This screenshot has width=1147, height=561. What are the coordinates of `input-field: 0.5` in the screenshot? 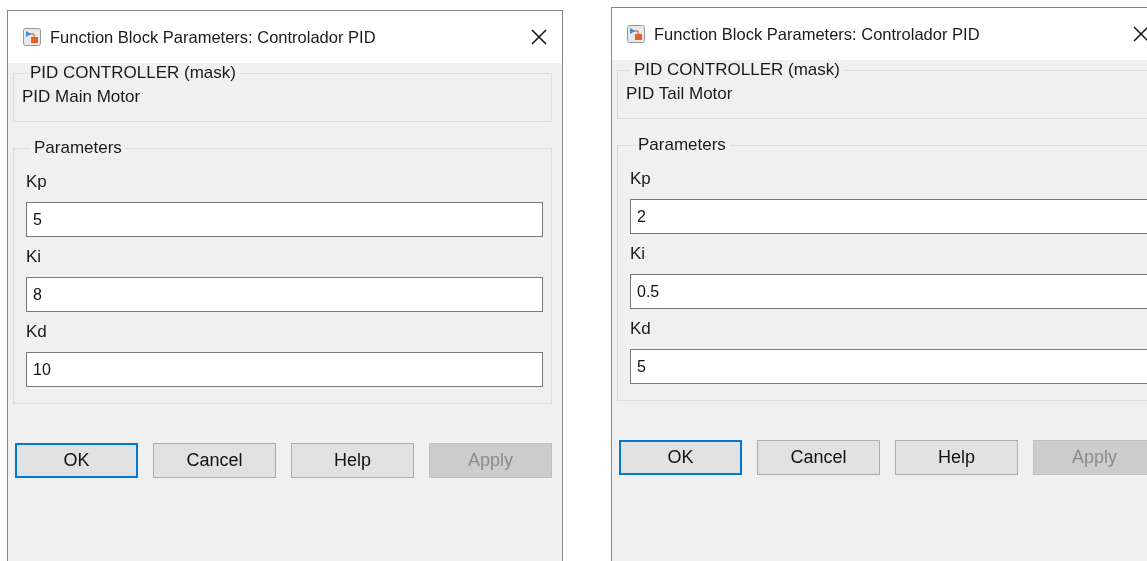 It's located at (888, 291).